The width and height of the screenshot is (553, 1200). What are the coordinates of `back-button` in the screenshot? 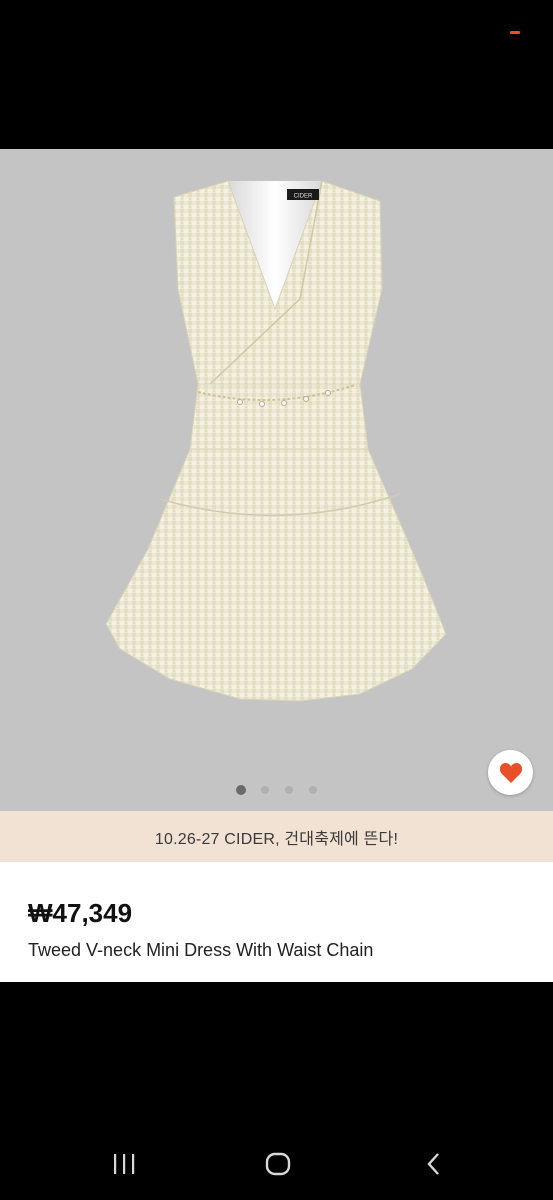 It's located at (434, 1164).